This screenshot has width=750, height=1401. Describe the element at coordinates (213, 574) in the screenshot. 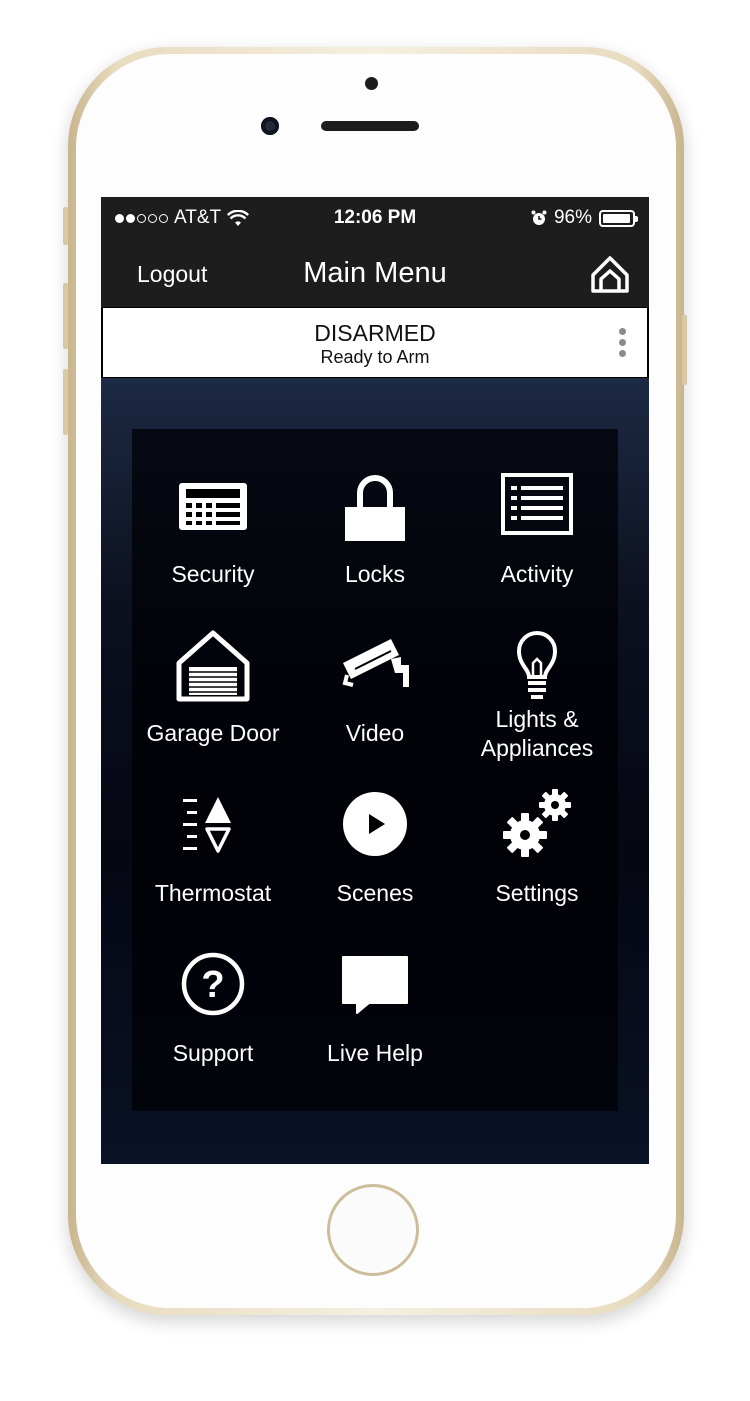

I see `menu-item-label: Security` at that location.